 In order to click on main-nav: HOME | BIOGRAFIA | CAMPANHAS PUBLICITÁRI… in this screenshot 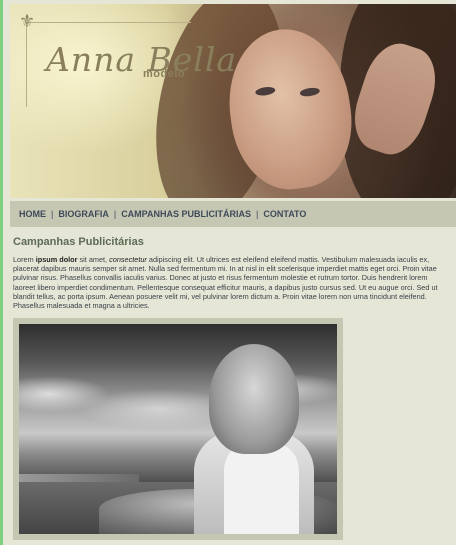, I will do `click(233, 214)`.